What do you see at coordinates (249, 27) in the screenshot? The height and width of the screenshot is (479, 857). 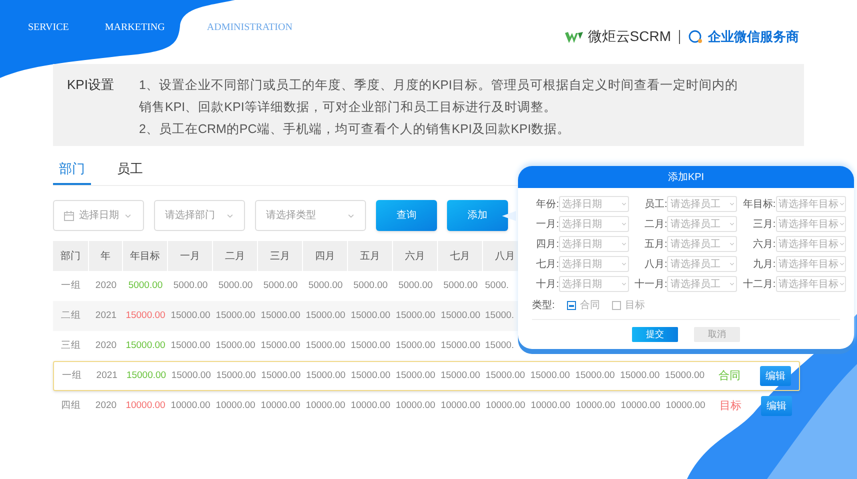 I see `nav-link: ADMINISTRATION` at bounding box center [249, 27].